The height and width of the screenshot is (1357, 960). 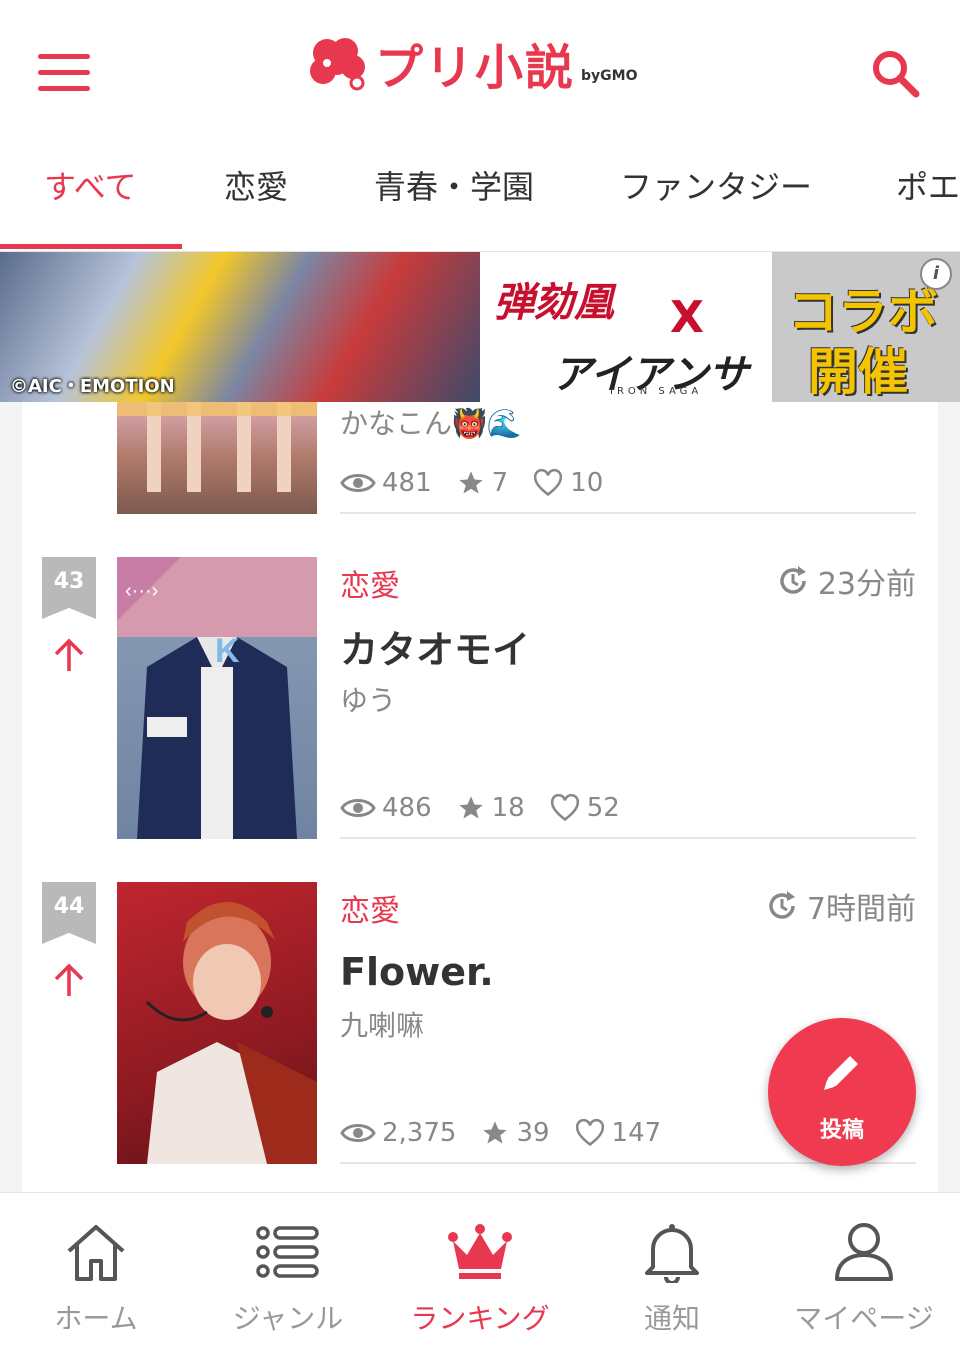 I want to click on tab-romance: 恋愛, so click(x=256, y=185).